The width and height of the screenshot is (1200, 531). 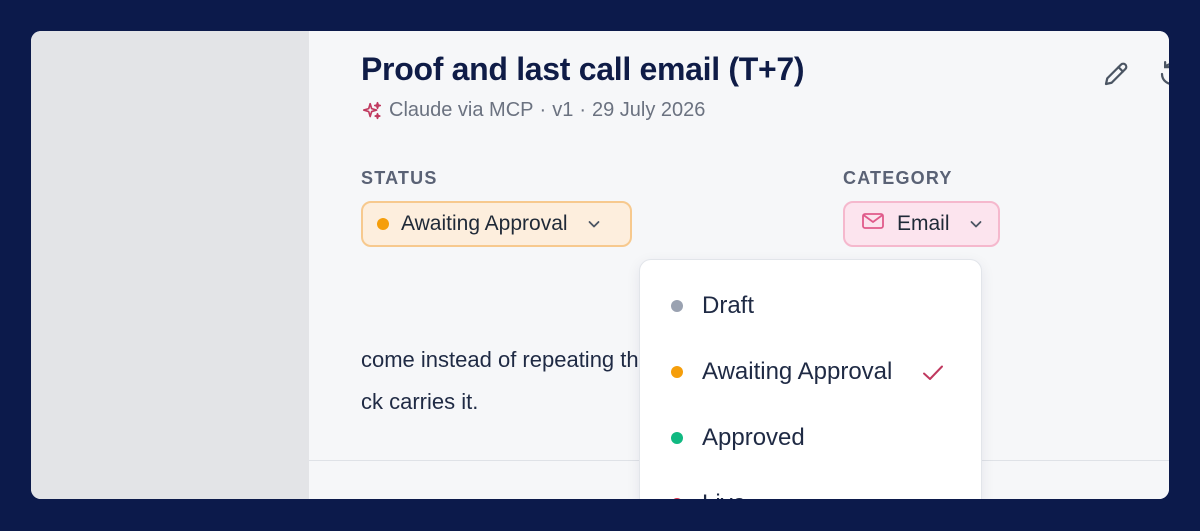 I want to click on status-option-live: Live, so click(x=810, y=487).